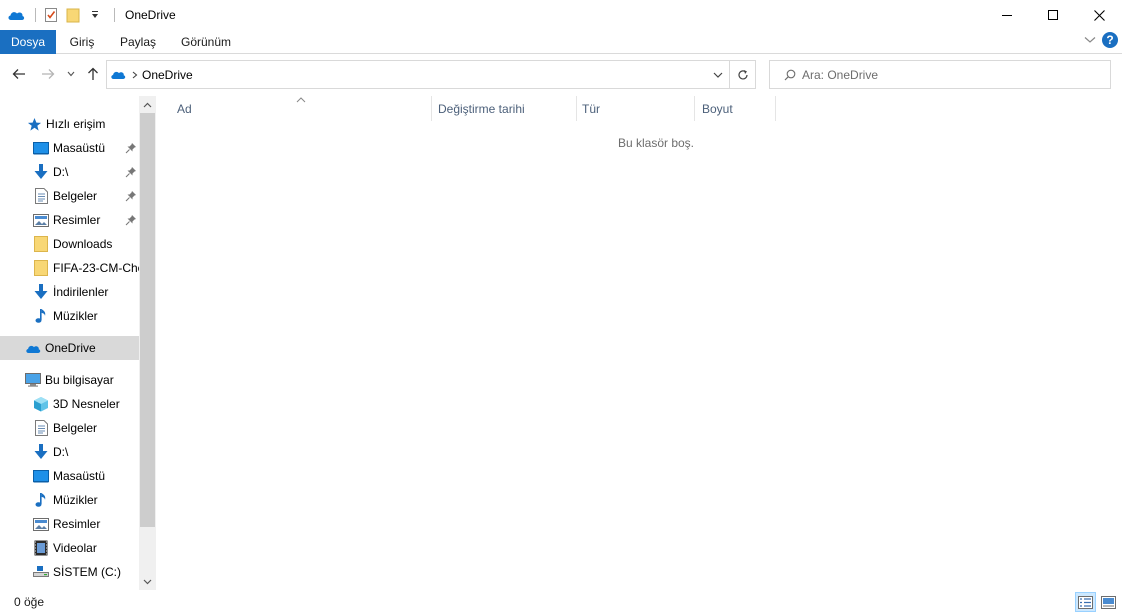 The image size is (1122, 614). What do you see at coordinates (41, 572) in the screenshot?
I see `drive-icon` at bounding box center [41, 572].